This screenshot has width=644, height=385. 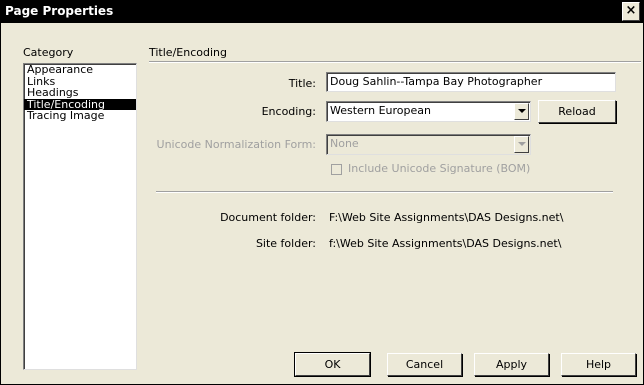 I want to click on normalization-label: Unicode Normalization Form:, so click(x=236, y=144).